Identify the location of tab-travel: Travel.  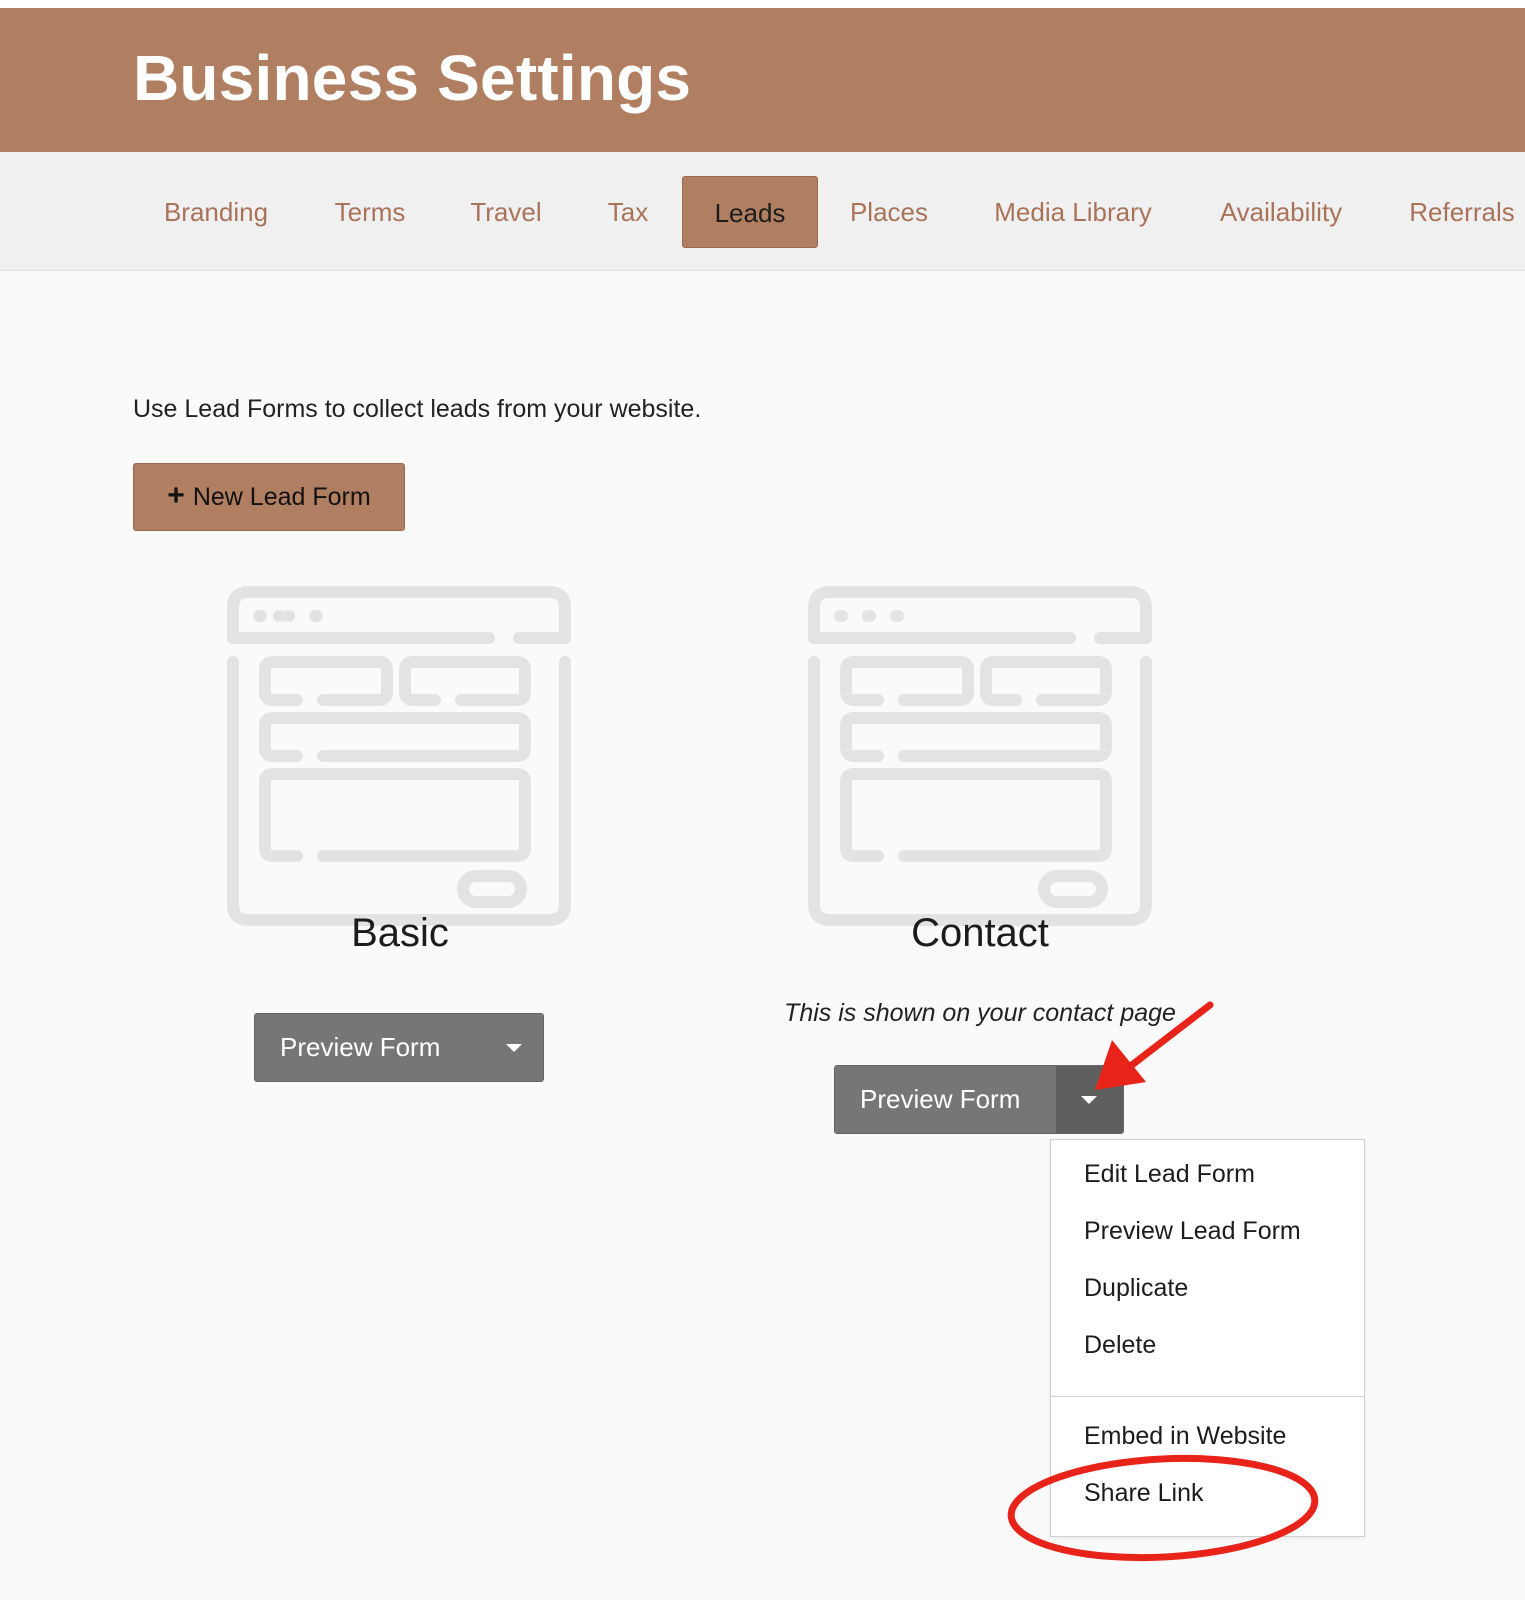
(506, 212).